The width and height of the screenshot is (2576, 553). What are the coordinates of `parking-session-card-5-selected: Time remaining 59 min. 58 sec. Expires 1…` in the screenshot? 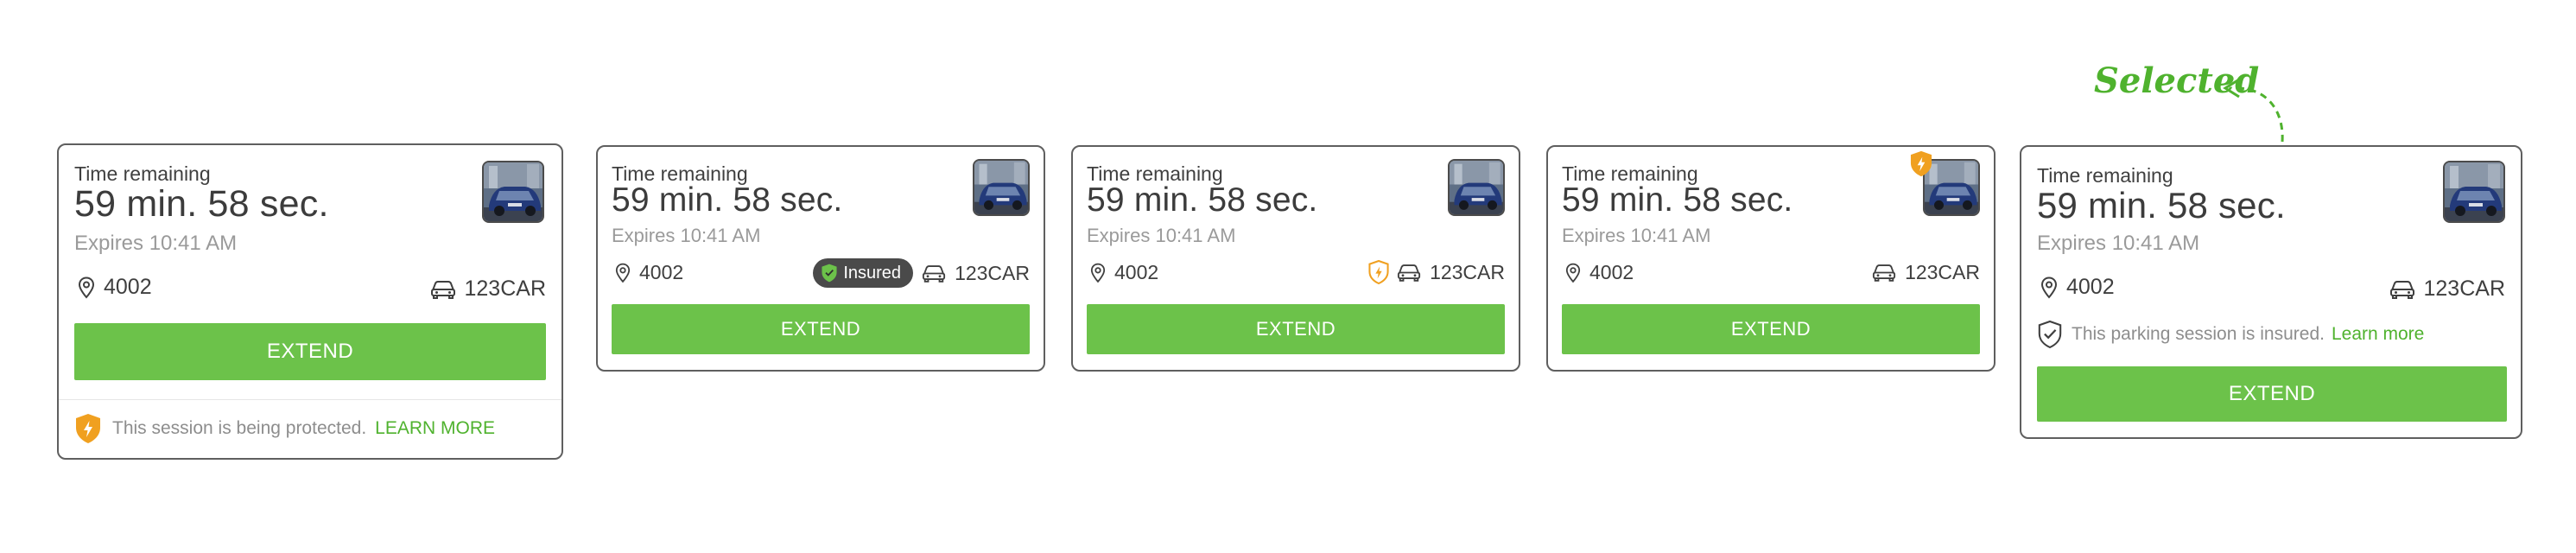 It's located at (2271, 292).